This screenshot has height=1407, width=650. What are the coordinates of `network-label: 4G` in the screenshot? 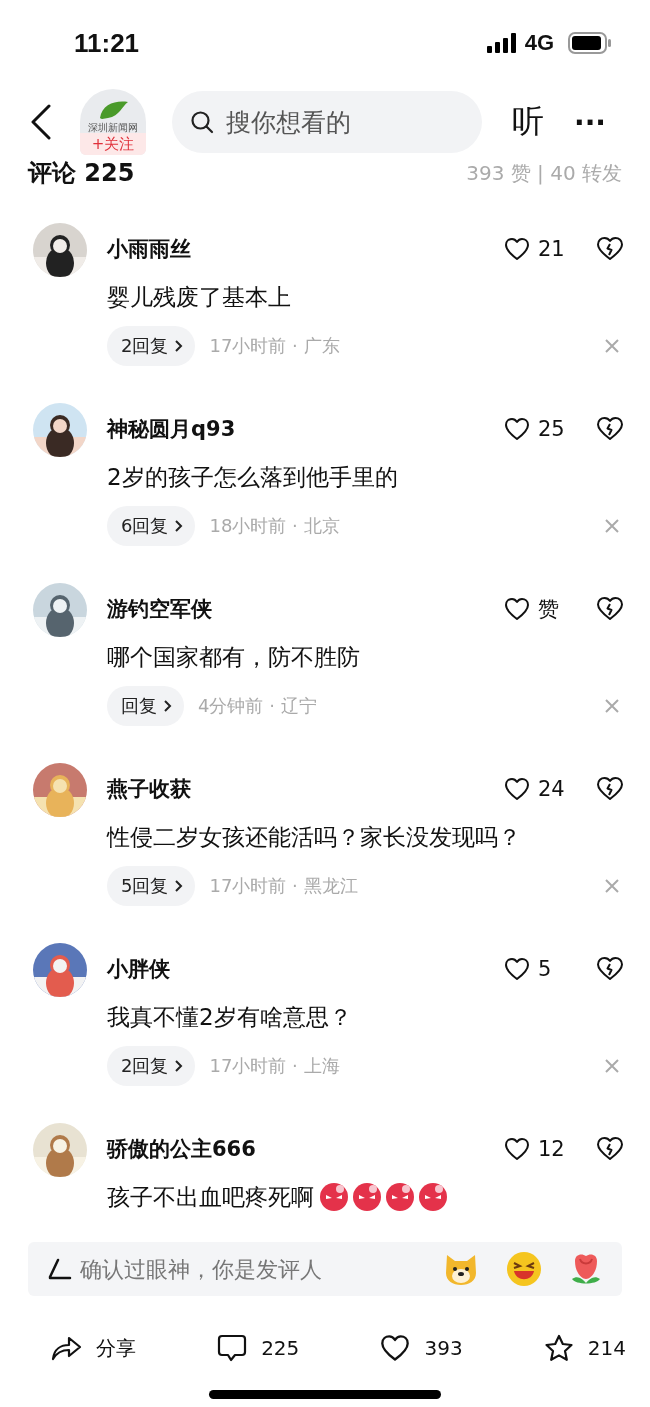 It's located at (539, 43).